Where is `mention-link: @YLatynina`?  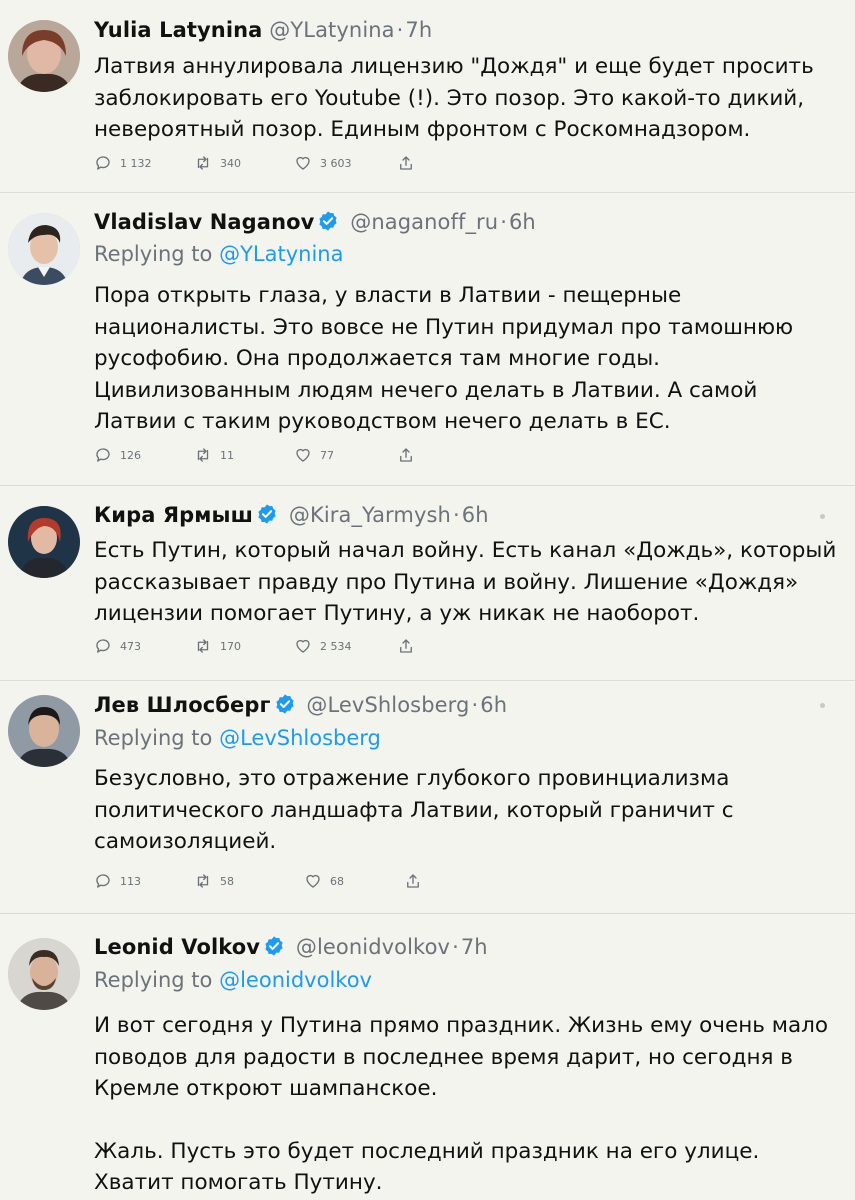
mention-link: @YLatynina is located at coordinates (281, 254).